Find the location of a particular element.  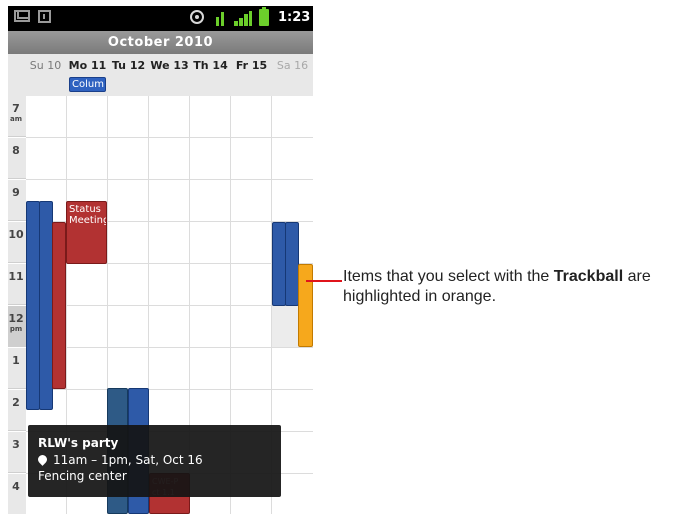

hour-number: 4 is located at coordinates (16, 486).